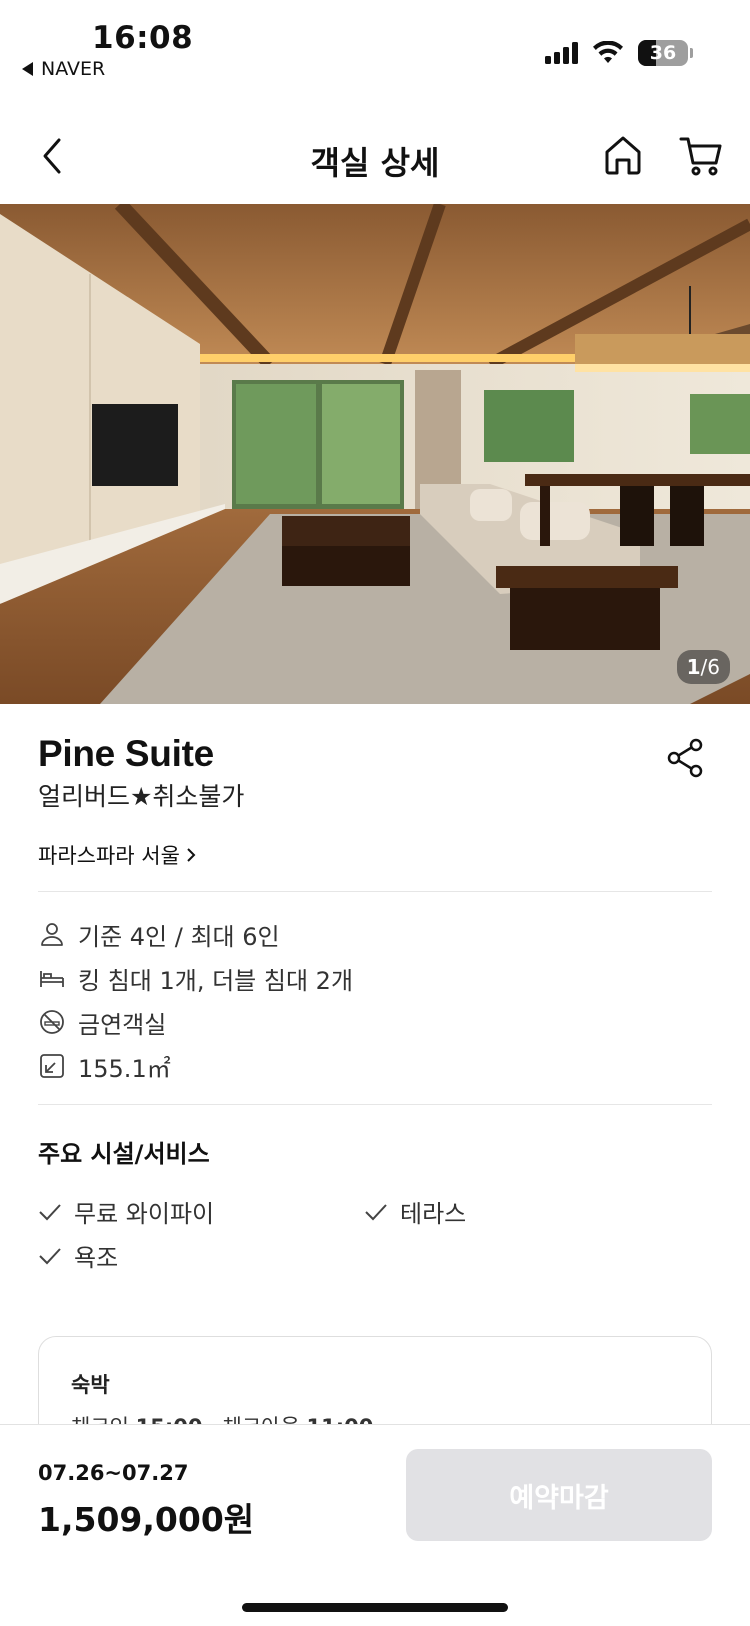  What do you see at coordinates (124, 1068) in the screenshot?
I see `spec-area-text: 155.1㎡` at bounding box center [124, 1068].